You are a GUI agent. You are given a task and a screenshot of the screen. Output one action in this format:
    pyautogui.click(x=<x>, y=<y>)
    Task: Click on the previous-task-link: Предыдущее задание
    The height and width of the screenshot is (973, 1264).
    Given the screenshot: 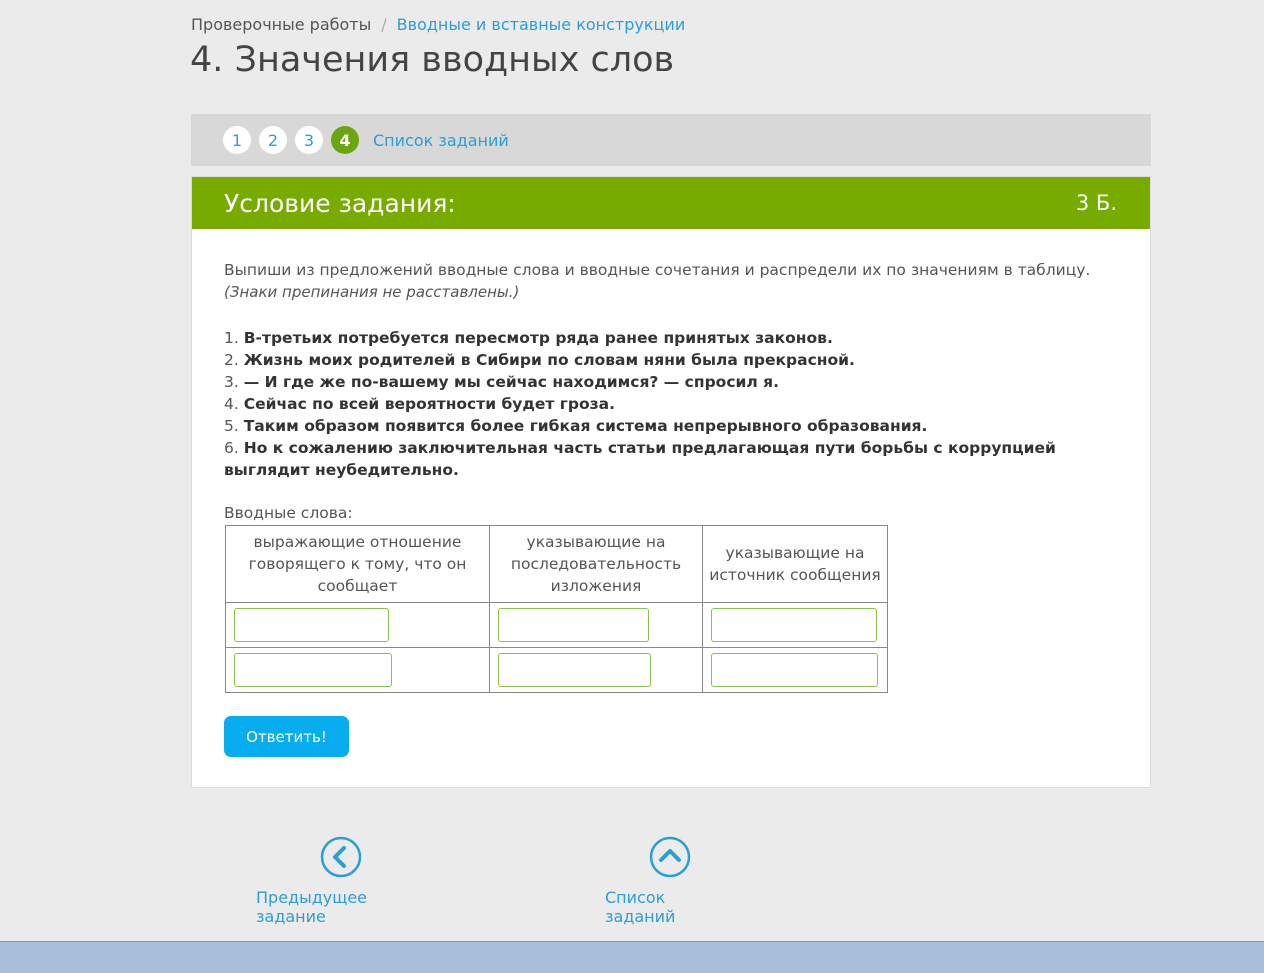 What is the action you would take?
    pyautogui.click(x=341, y=881)
    